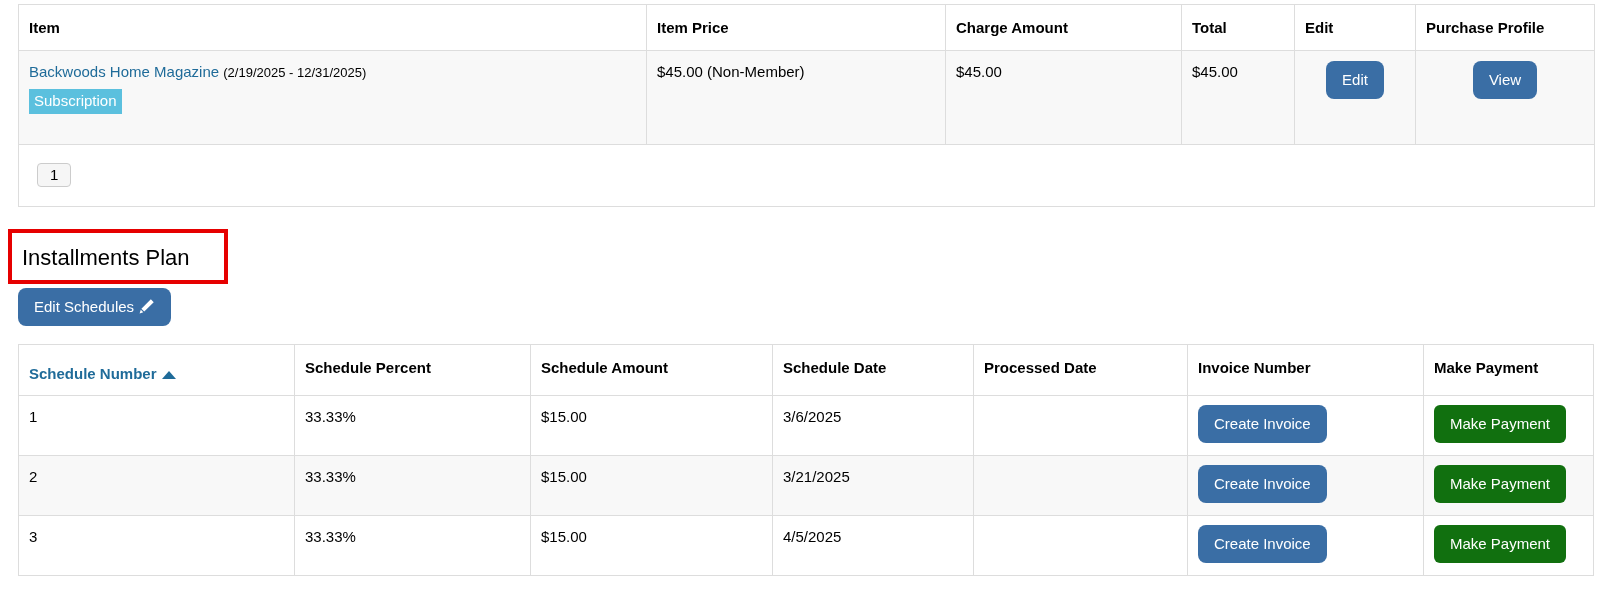  What do you see at coordinates (651, 370) in the screenshot?
I see `column-header: Schedule Amount` at bounding box center [651, 370].